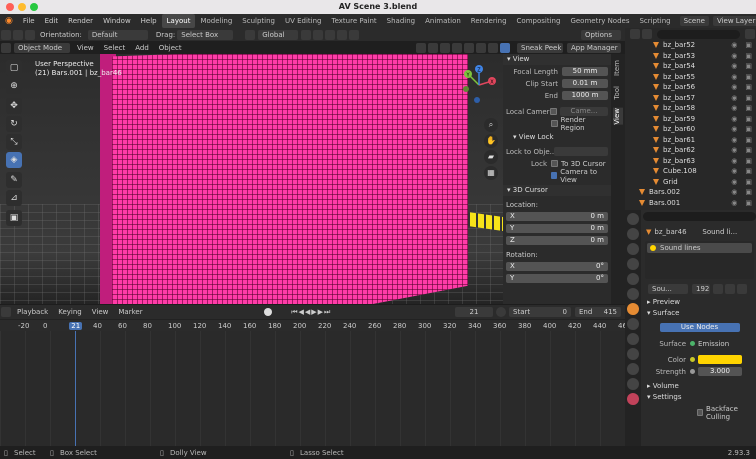  What do you see at coordinates (117, 34) in the screenshot?
I see `orientation-dropdown: Default` at bounding box center [117, 34].